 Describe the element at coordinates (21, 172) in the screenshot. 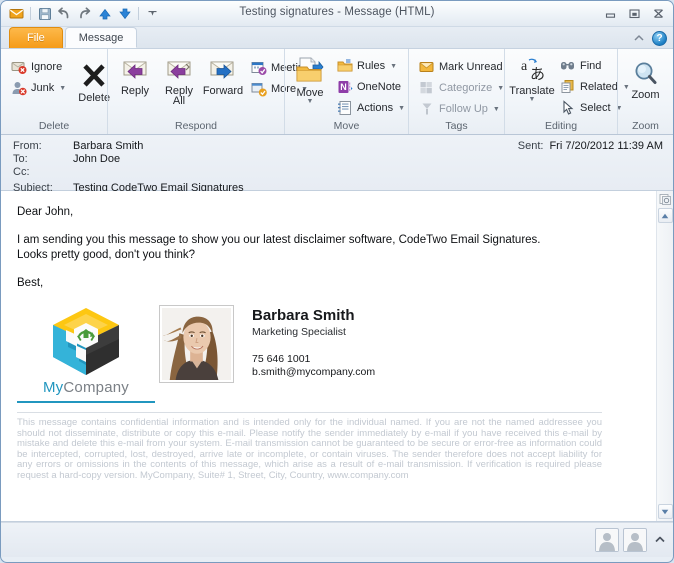

I see `cc-label: Cc:` at that location.